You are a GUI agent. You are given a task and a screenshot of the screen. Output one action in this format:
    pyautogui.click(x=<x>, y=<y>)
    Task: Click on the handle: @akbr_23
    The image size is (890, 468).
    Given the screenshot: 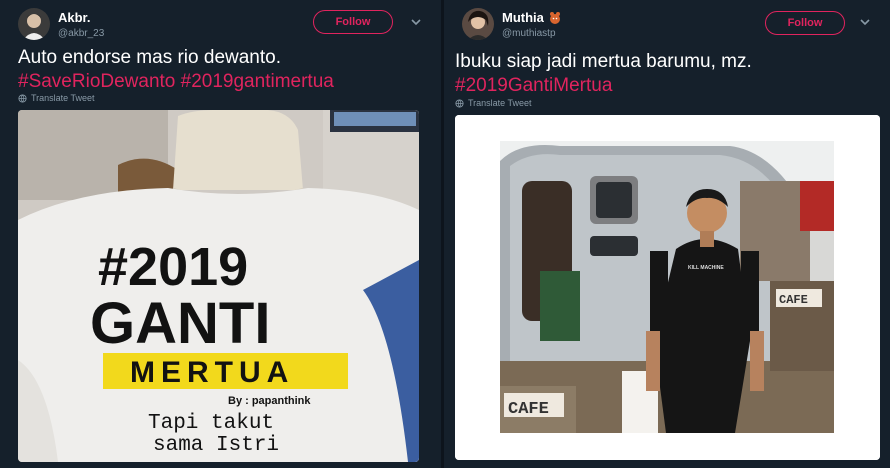 What is the action you would take?
    pyautogui.click(x=81, y=33)
    